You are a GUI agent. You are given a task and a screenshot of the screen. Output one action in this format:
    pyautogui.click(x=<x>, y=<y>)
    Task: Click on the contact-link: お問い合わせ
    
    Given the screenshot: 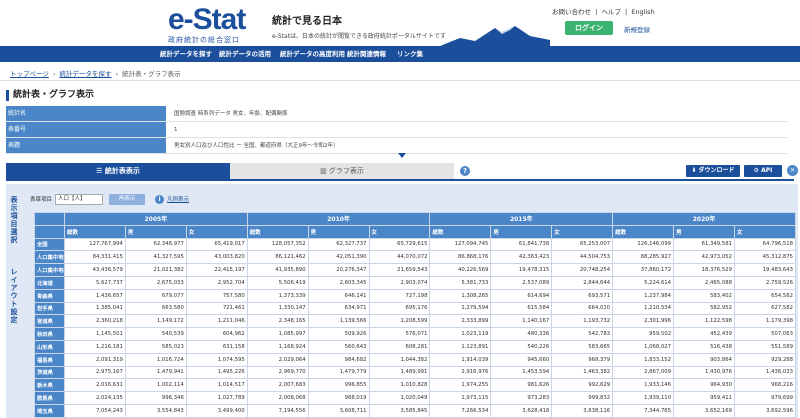 What is the action you would take?
    pyautogui.click(x=571, y=12)
    